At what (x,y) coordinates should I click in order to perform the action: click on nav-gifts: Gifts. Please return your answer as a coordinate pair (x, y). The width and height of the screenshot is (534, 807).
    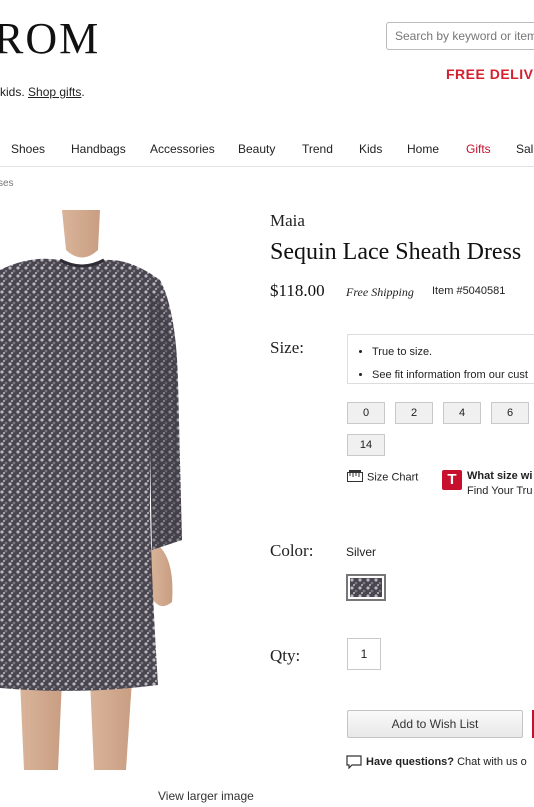
    Looking at the image, I should click on (478, 149).